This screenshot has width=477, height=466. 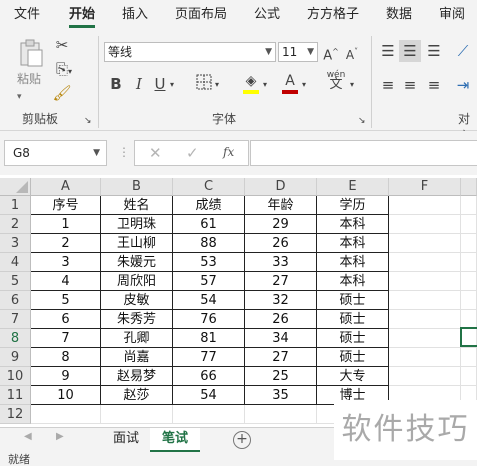 I want to click on insert-function-button: fx, so click(x=228, y=152).